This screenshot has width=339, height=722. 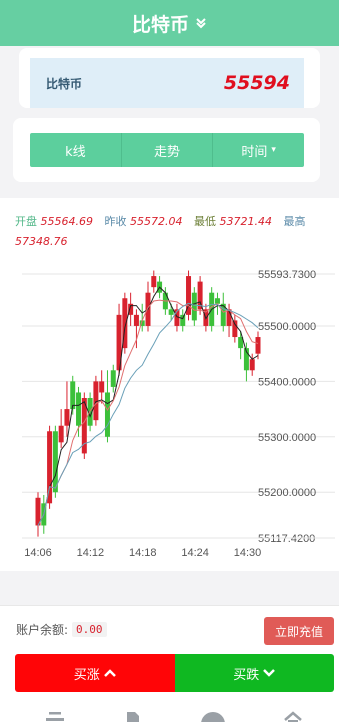 I want to click on buy-up-button: 买涨, so click(x=95, y=673).